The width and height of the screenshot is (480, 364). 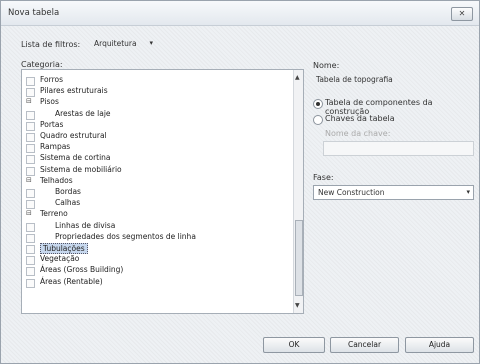 What do you see at coordinates (393, 79) in the screenshot?
I see `name-field: Tabela de topografia` at bounding box center [393, 79].